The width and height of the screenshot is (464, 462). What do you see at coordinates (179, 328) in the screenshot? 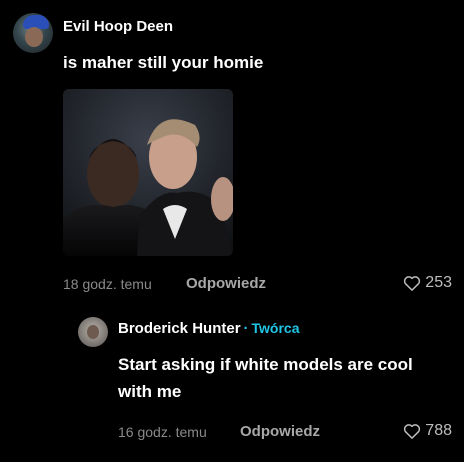
I see `reply-author: Broderick Hunter` at bounding box center [179, 328].